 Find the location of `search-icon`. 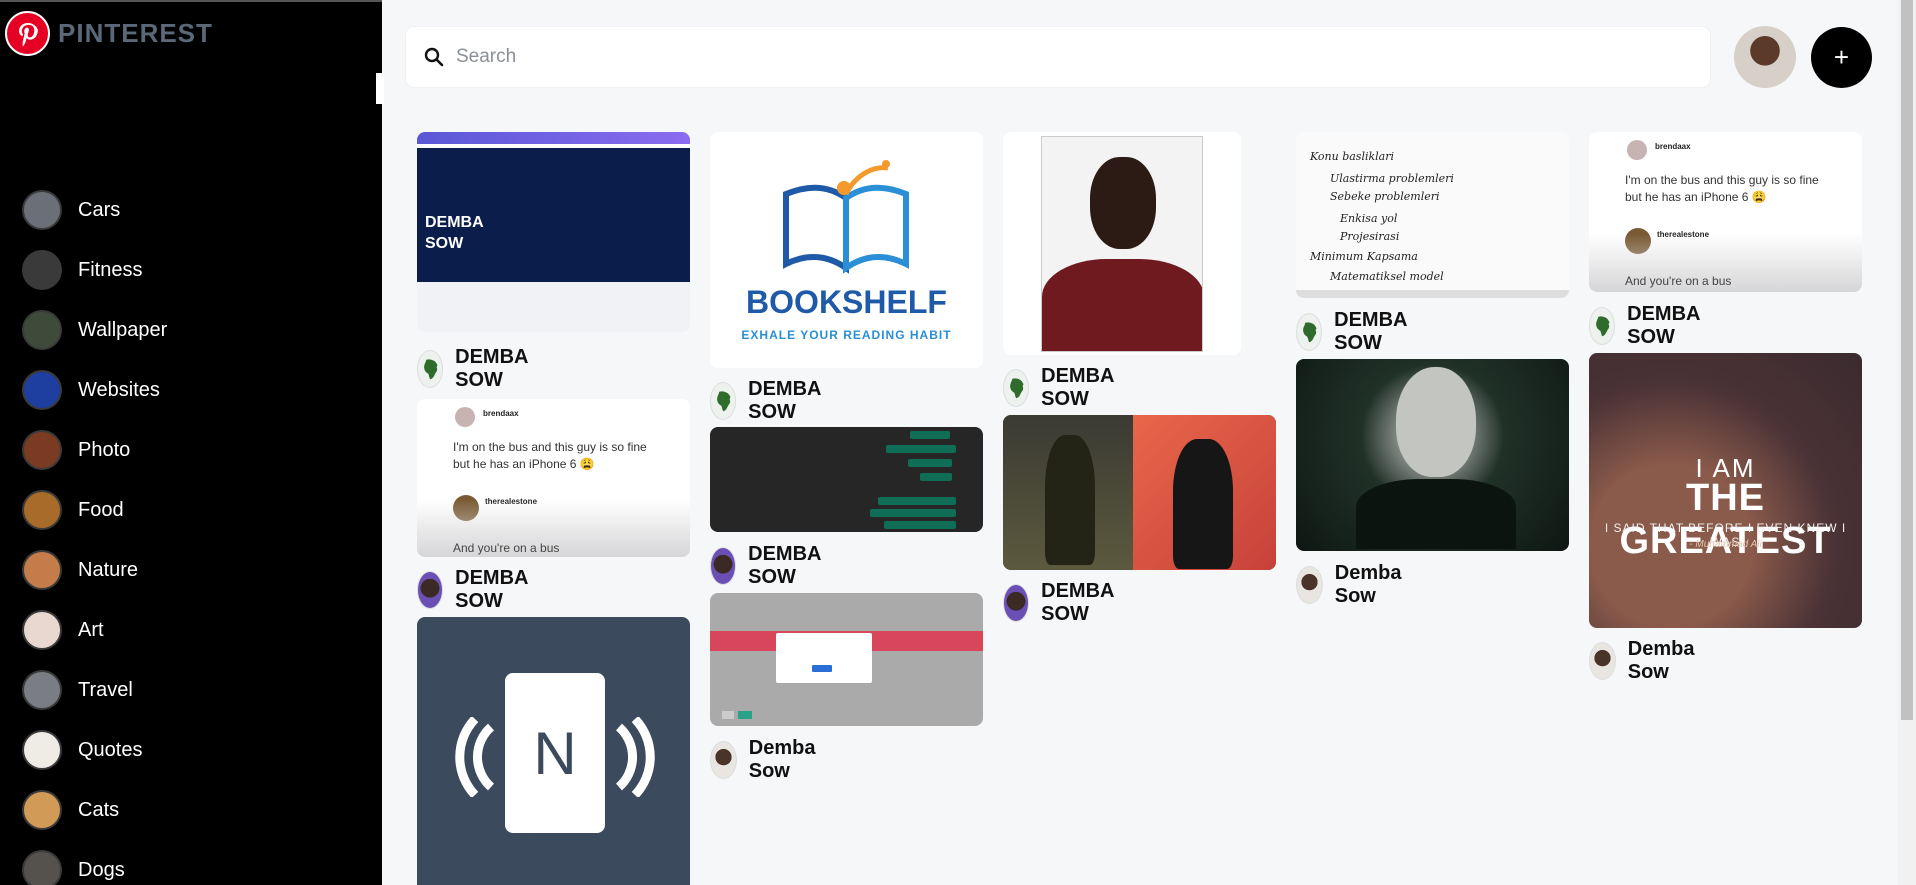

search-icon is located at coordinates (434, 57).